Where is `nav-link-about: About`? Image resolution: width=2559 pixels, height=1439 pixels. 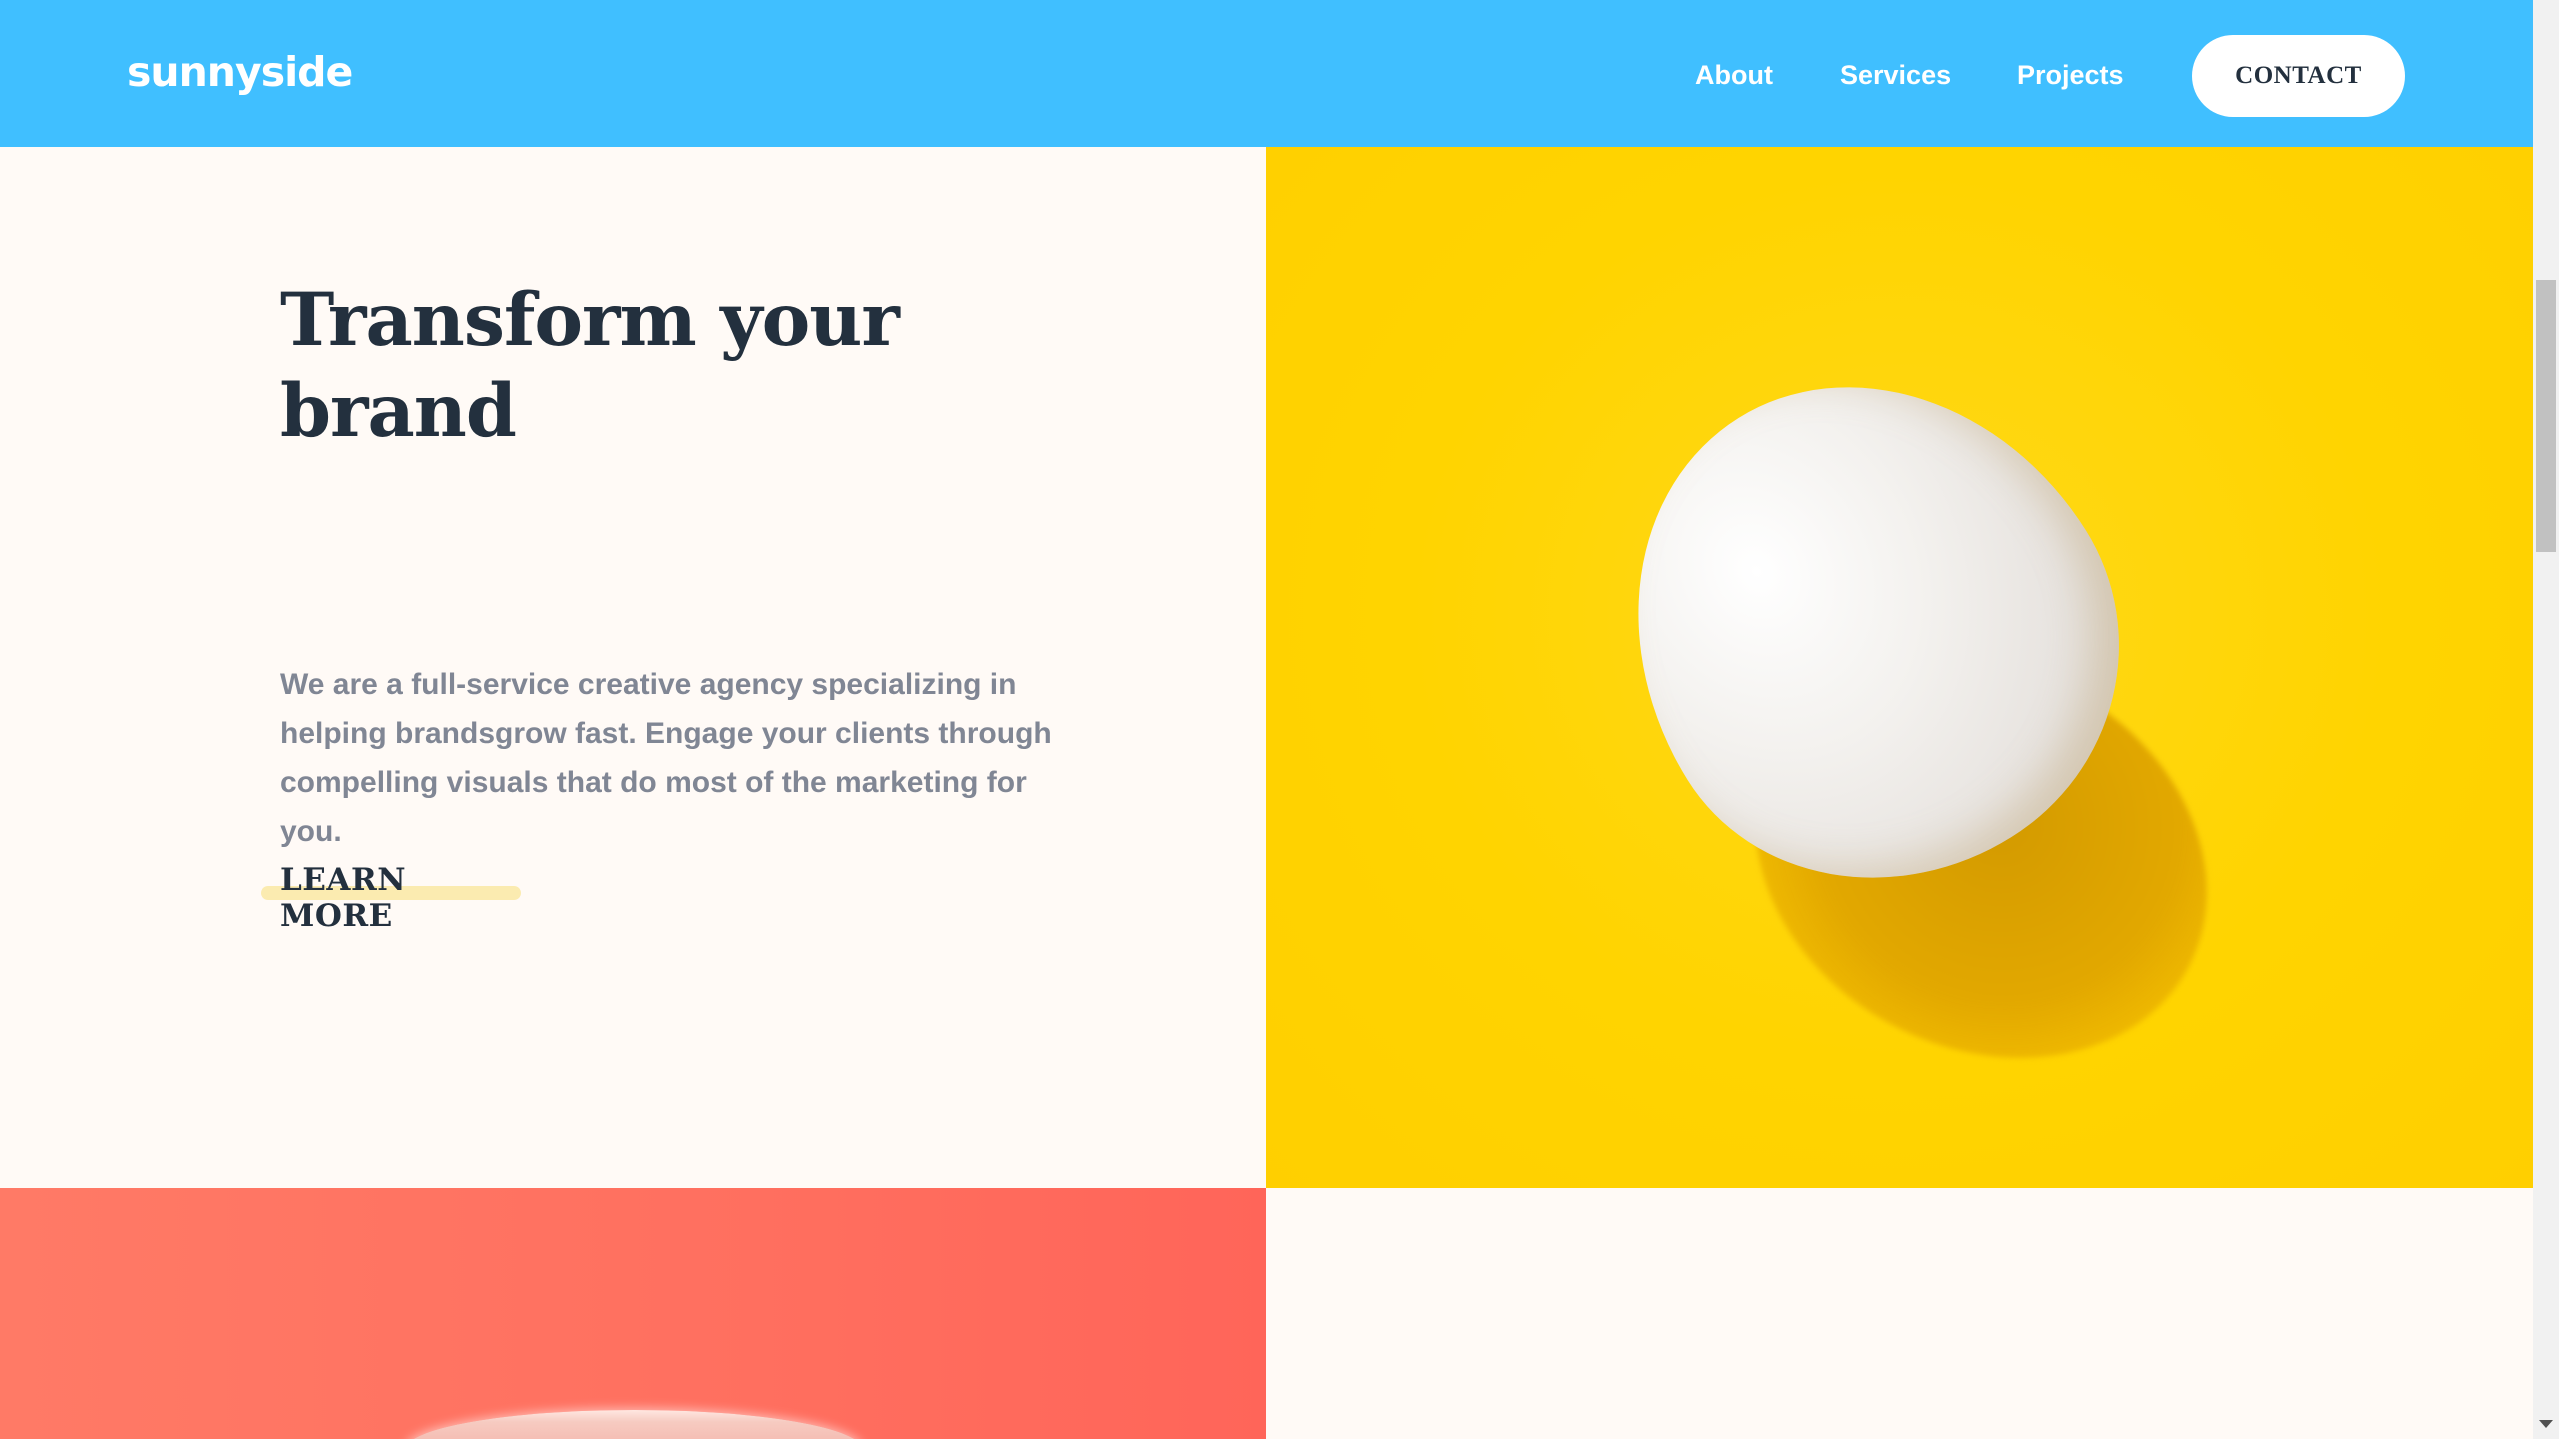
nav-link-about: About is located at coordinates (1734, 75).